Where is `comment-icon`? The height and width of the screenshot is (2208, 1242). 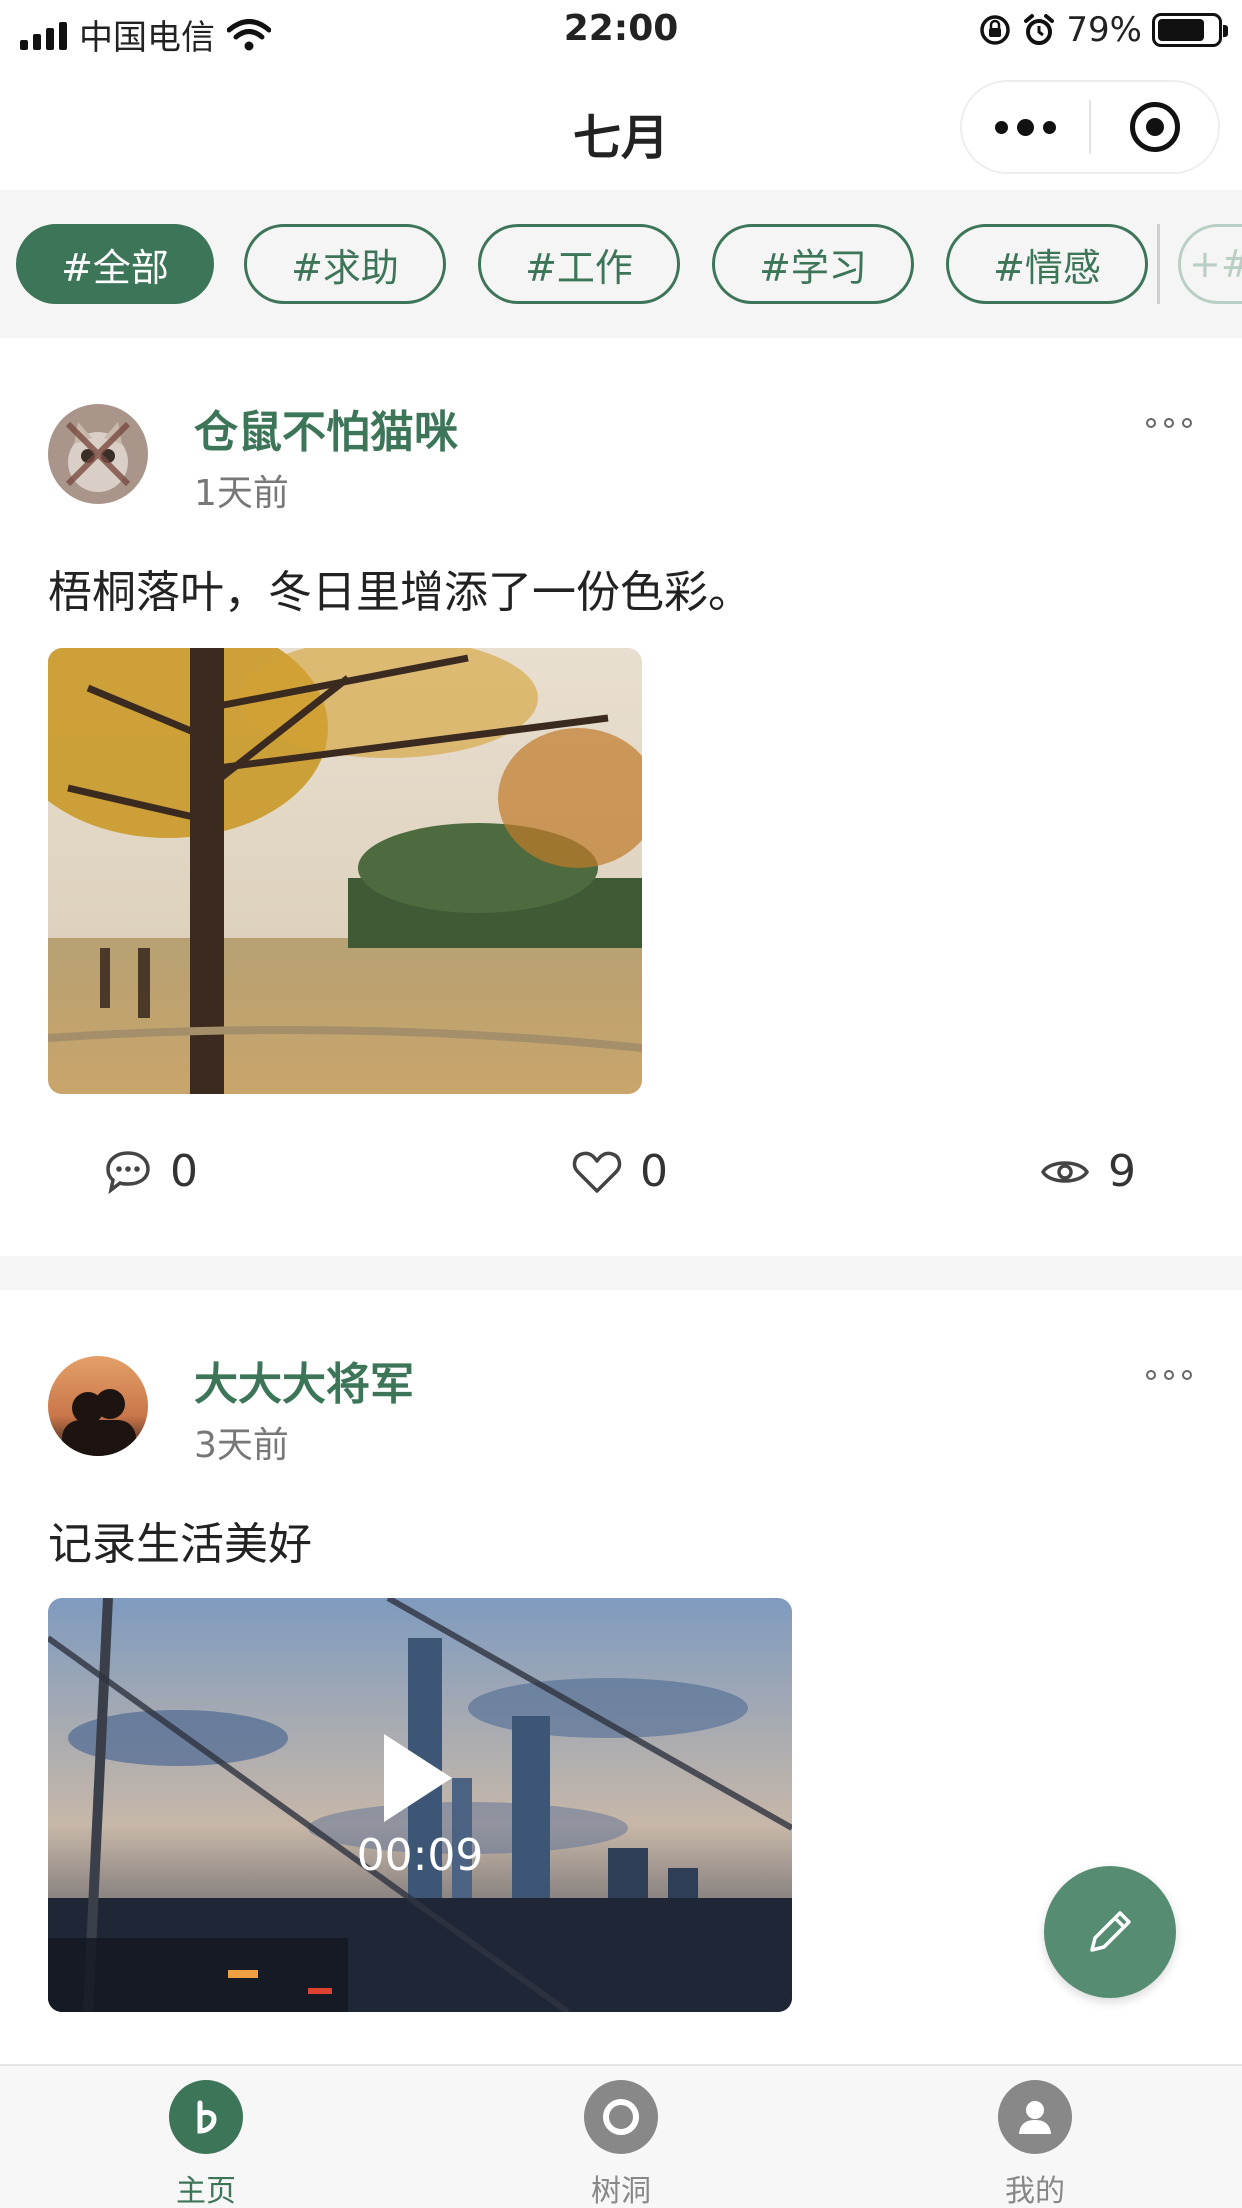 comment-icon is located at coordinates (128, 1172).